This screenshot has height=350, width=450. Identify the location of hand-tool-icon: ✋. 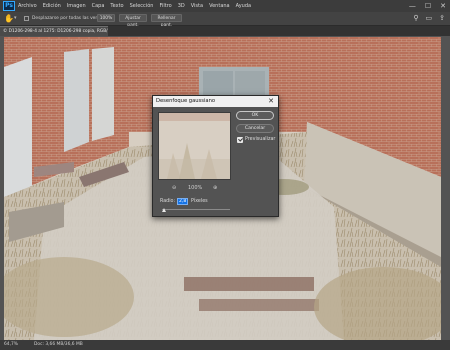
(9, 18).